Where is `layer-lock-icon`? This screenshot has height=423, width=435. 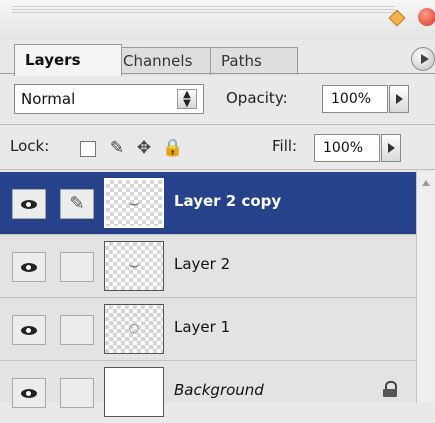
layer-lock-icon is located at coordinates (390, 389).